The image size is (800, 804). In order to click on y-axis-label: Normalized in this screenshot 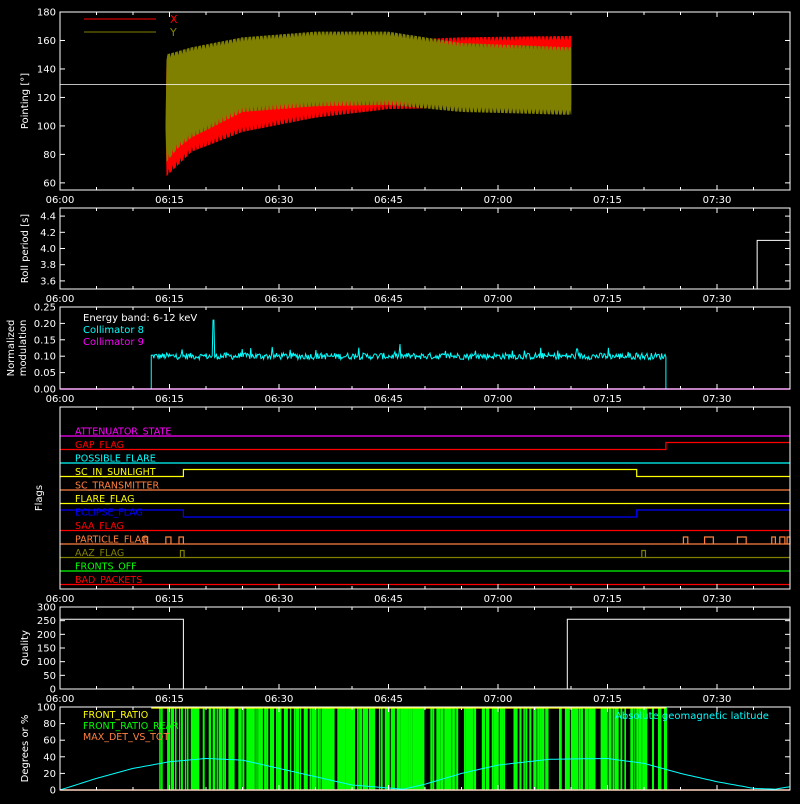, I will do `click(11, 348)`.